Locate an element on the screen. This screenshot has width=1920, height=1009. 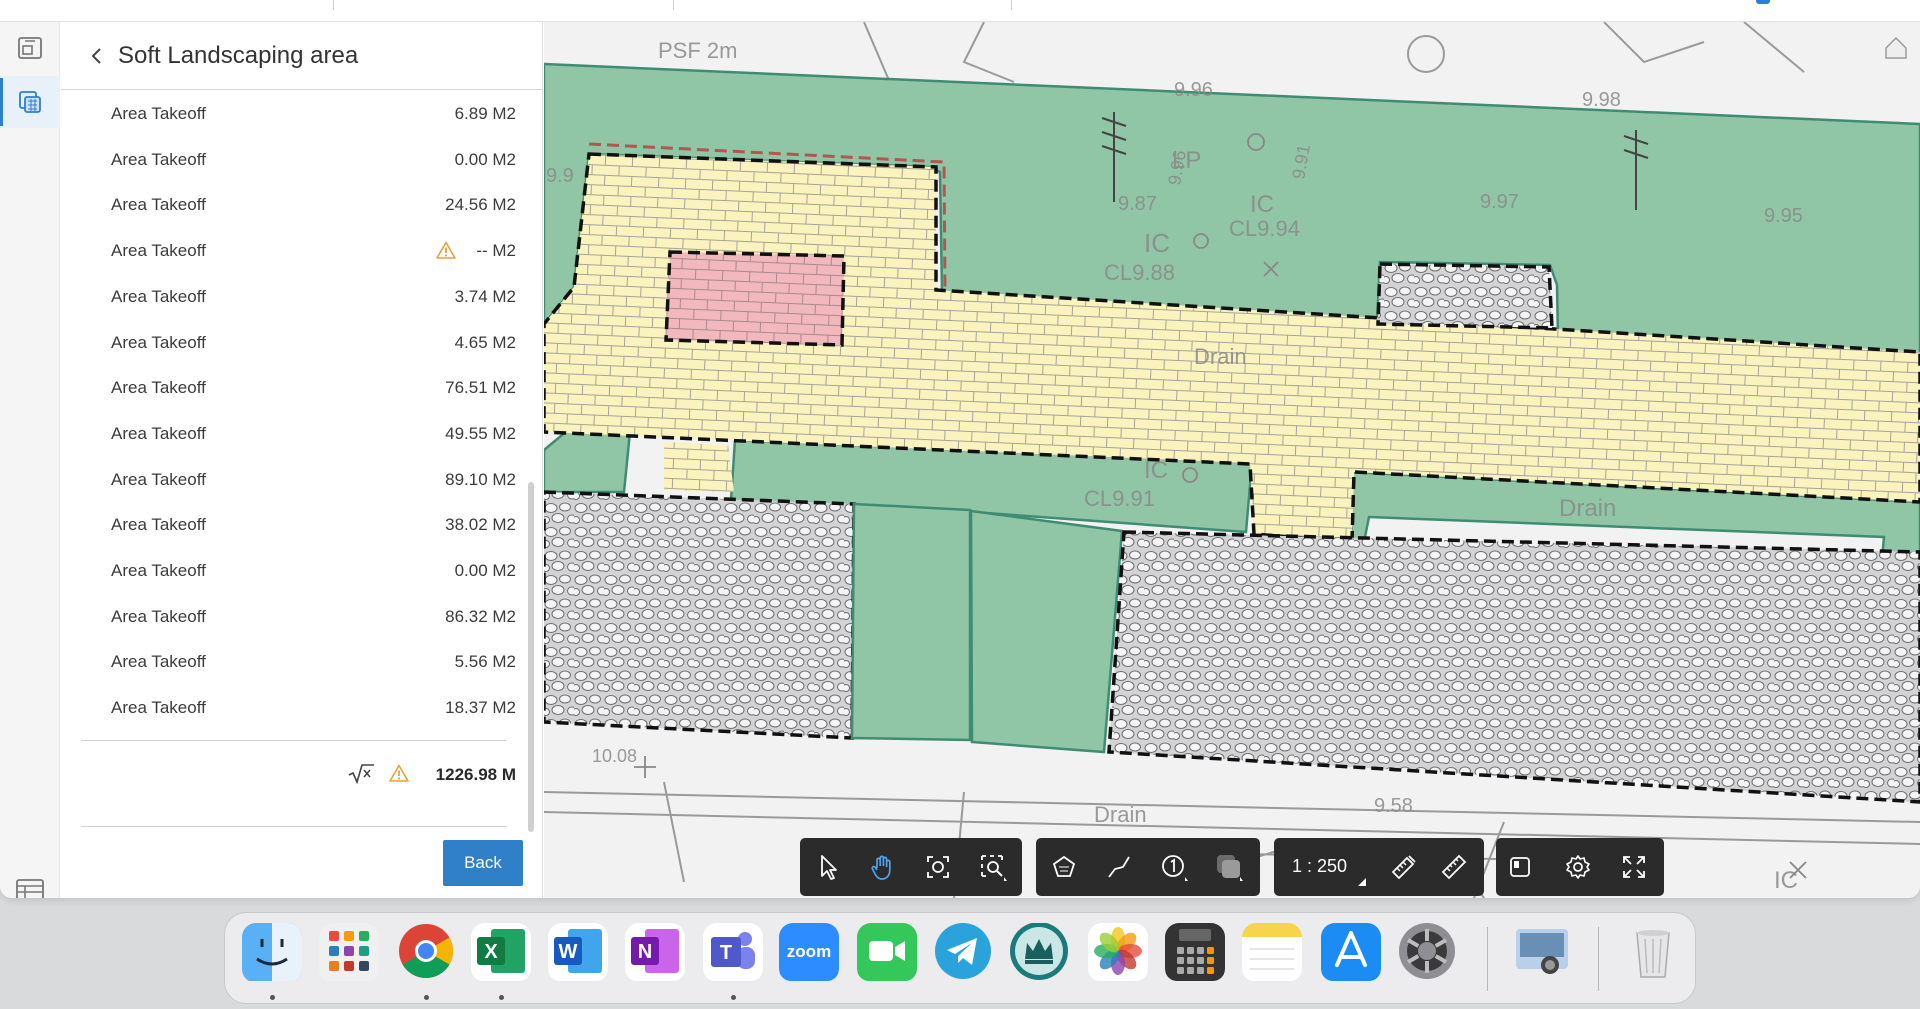
dock-finder-button is located at coordinates (272, 953).